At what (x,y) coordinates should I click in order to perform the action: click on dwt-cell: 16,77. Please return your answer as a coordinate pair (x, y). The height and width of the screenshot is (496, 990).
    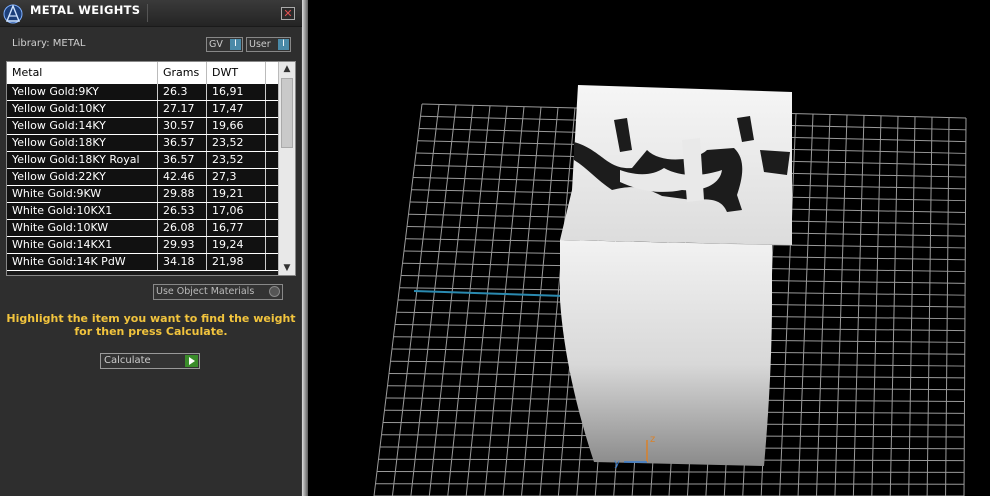
    Looking at the image, I should click on (236, 228).